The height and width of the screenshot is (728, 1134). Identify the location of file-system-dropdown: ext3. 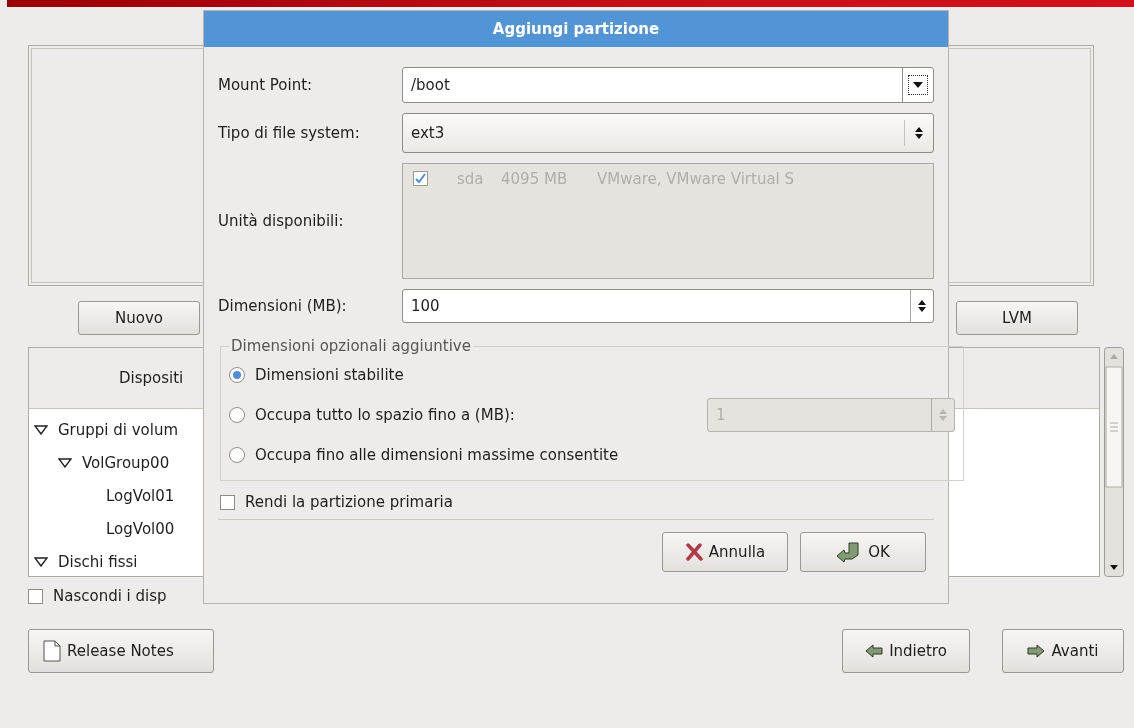
(668, 133).